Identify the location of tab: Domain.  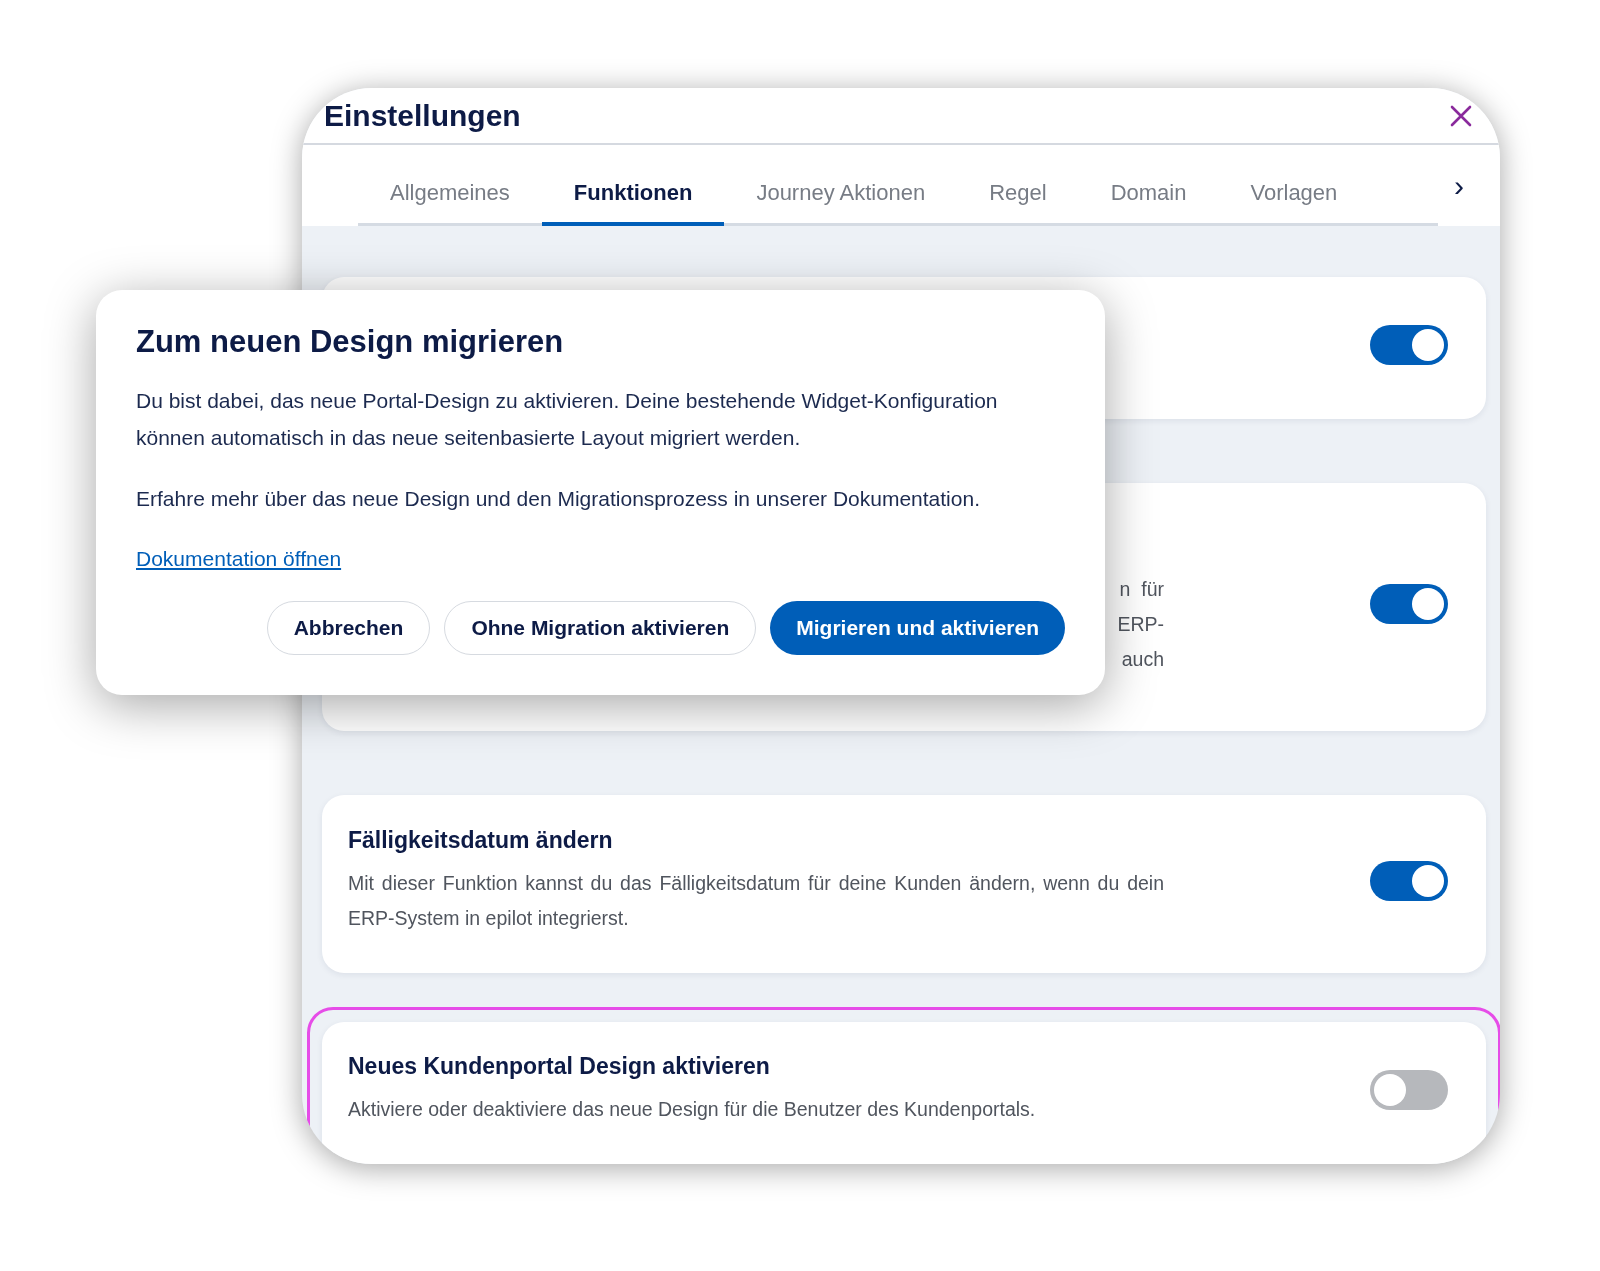
(1148, 185).